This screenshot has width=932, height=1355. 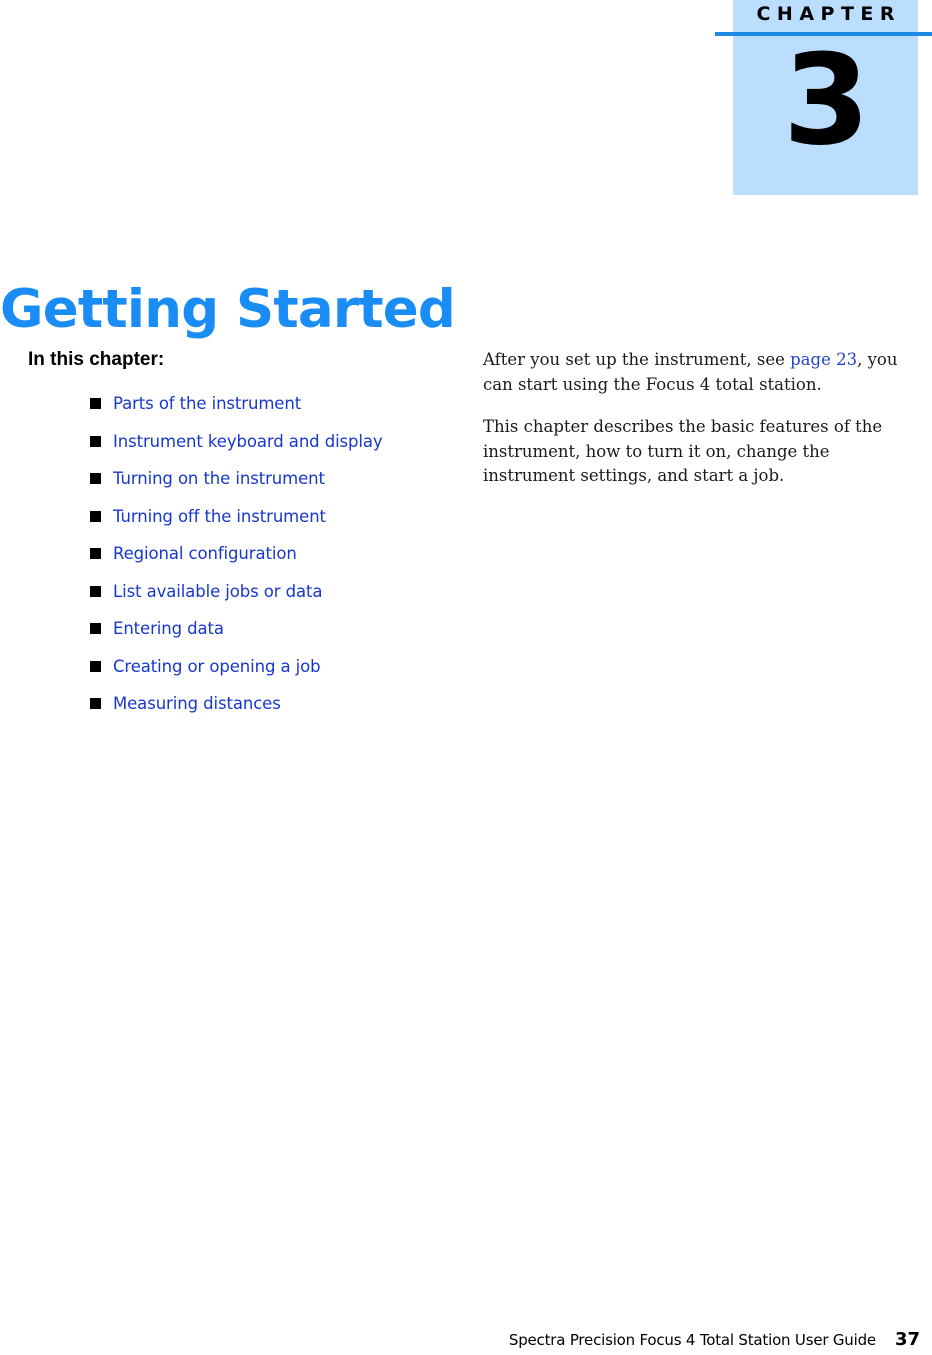 I want to click on list-item: List available jobs or data, so click(x=248, y=600).